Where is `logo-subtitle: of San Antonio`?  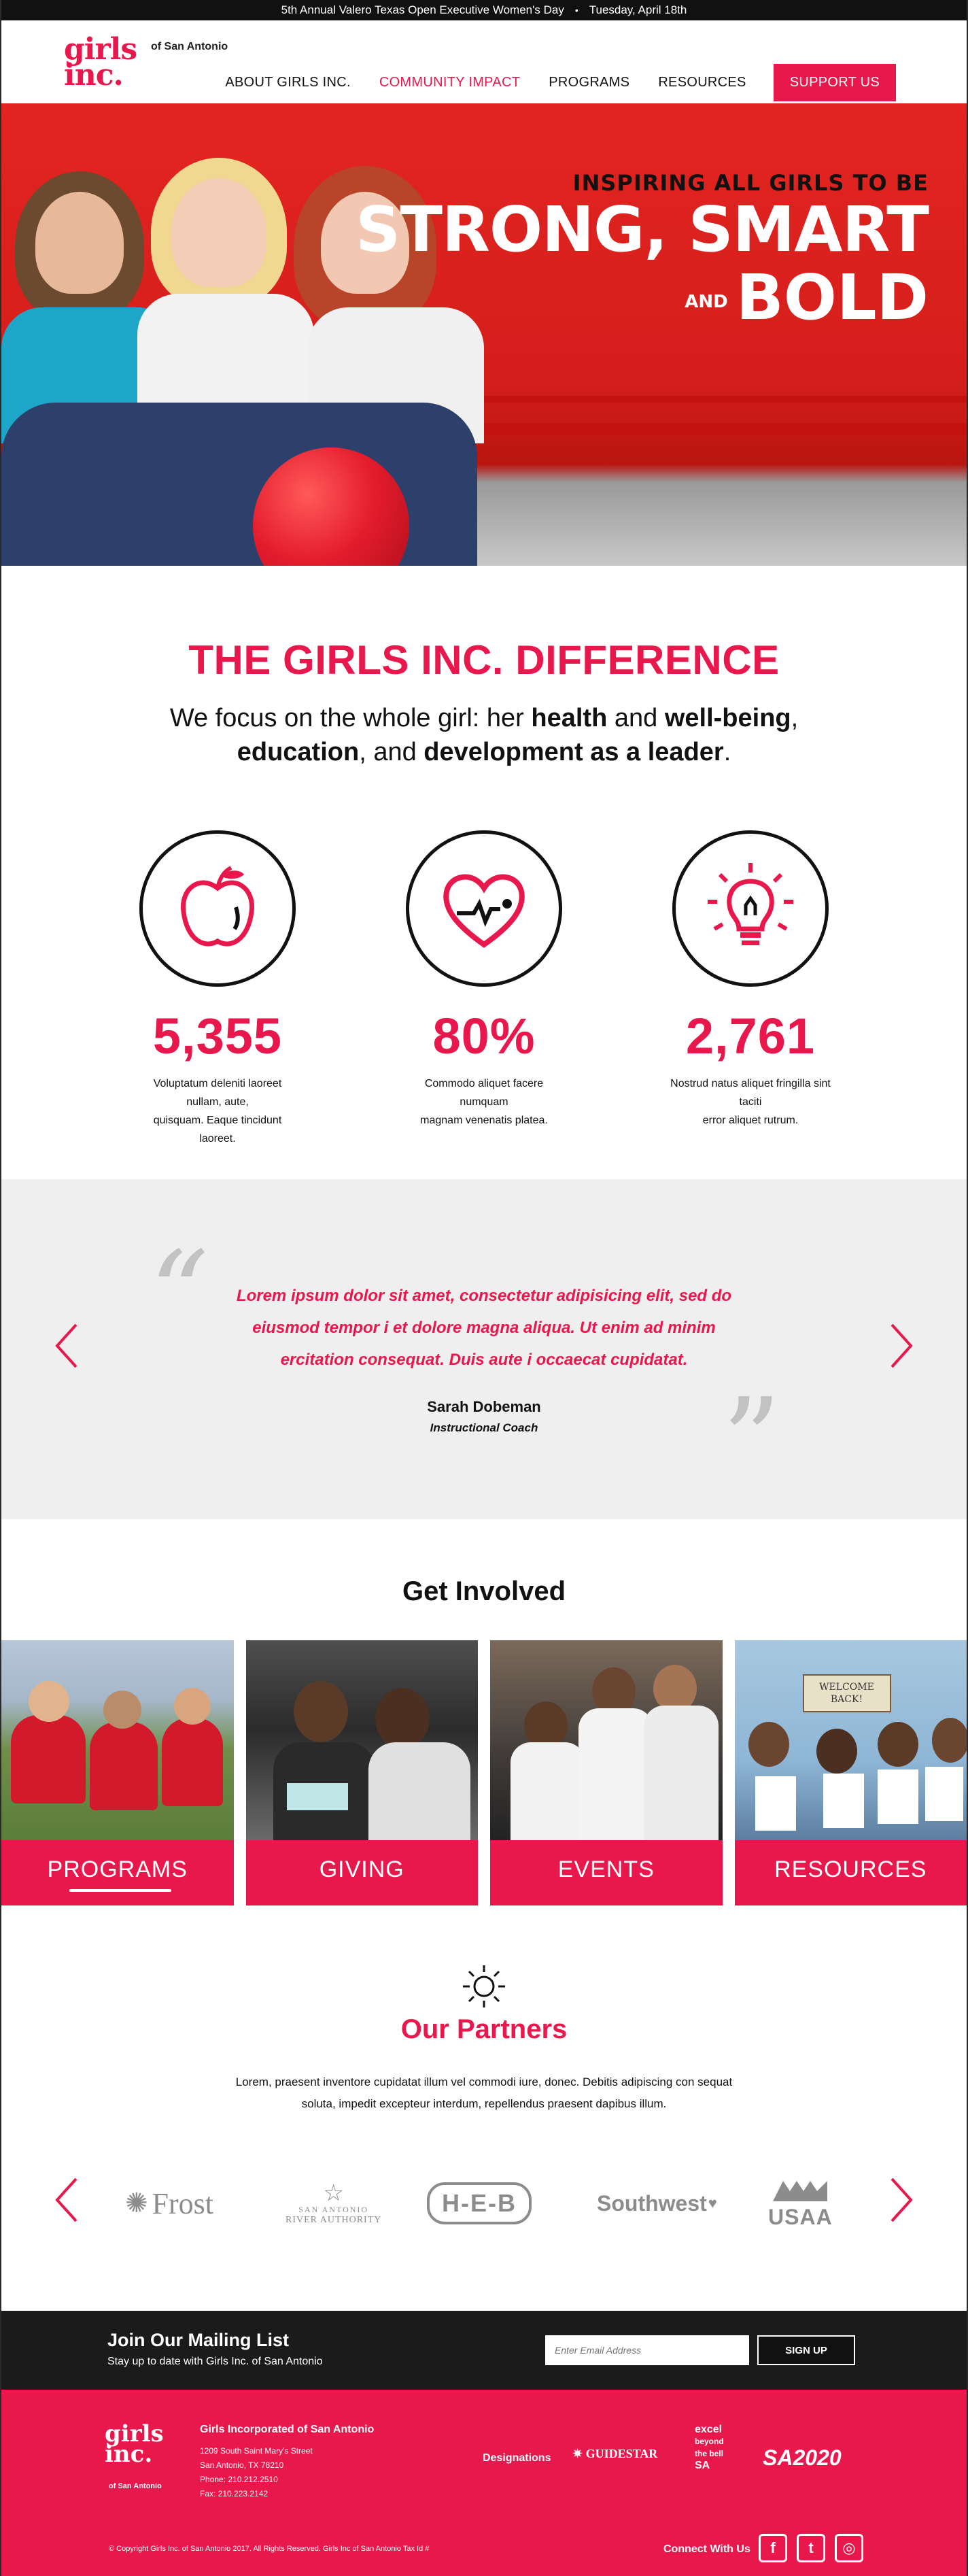
logo-subtitle: of San Antonio is located at coordinates (189, 46).